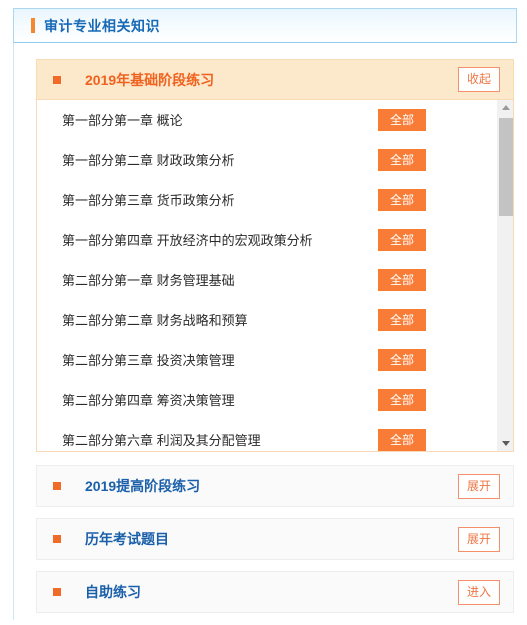 This screenshot has height=625, width=527. Describe the element at coordinates (479, 592) in the screenshot. I see `enter-button: 进入` at that location.